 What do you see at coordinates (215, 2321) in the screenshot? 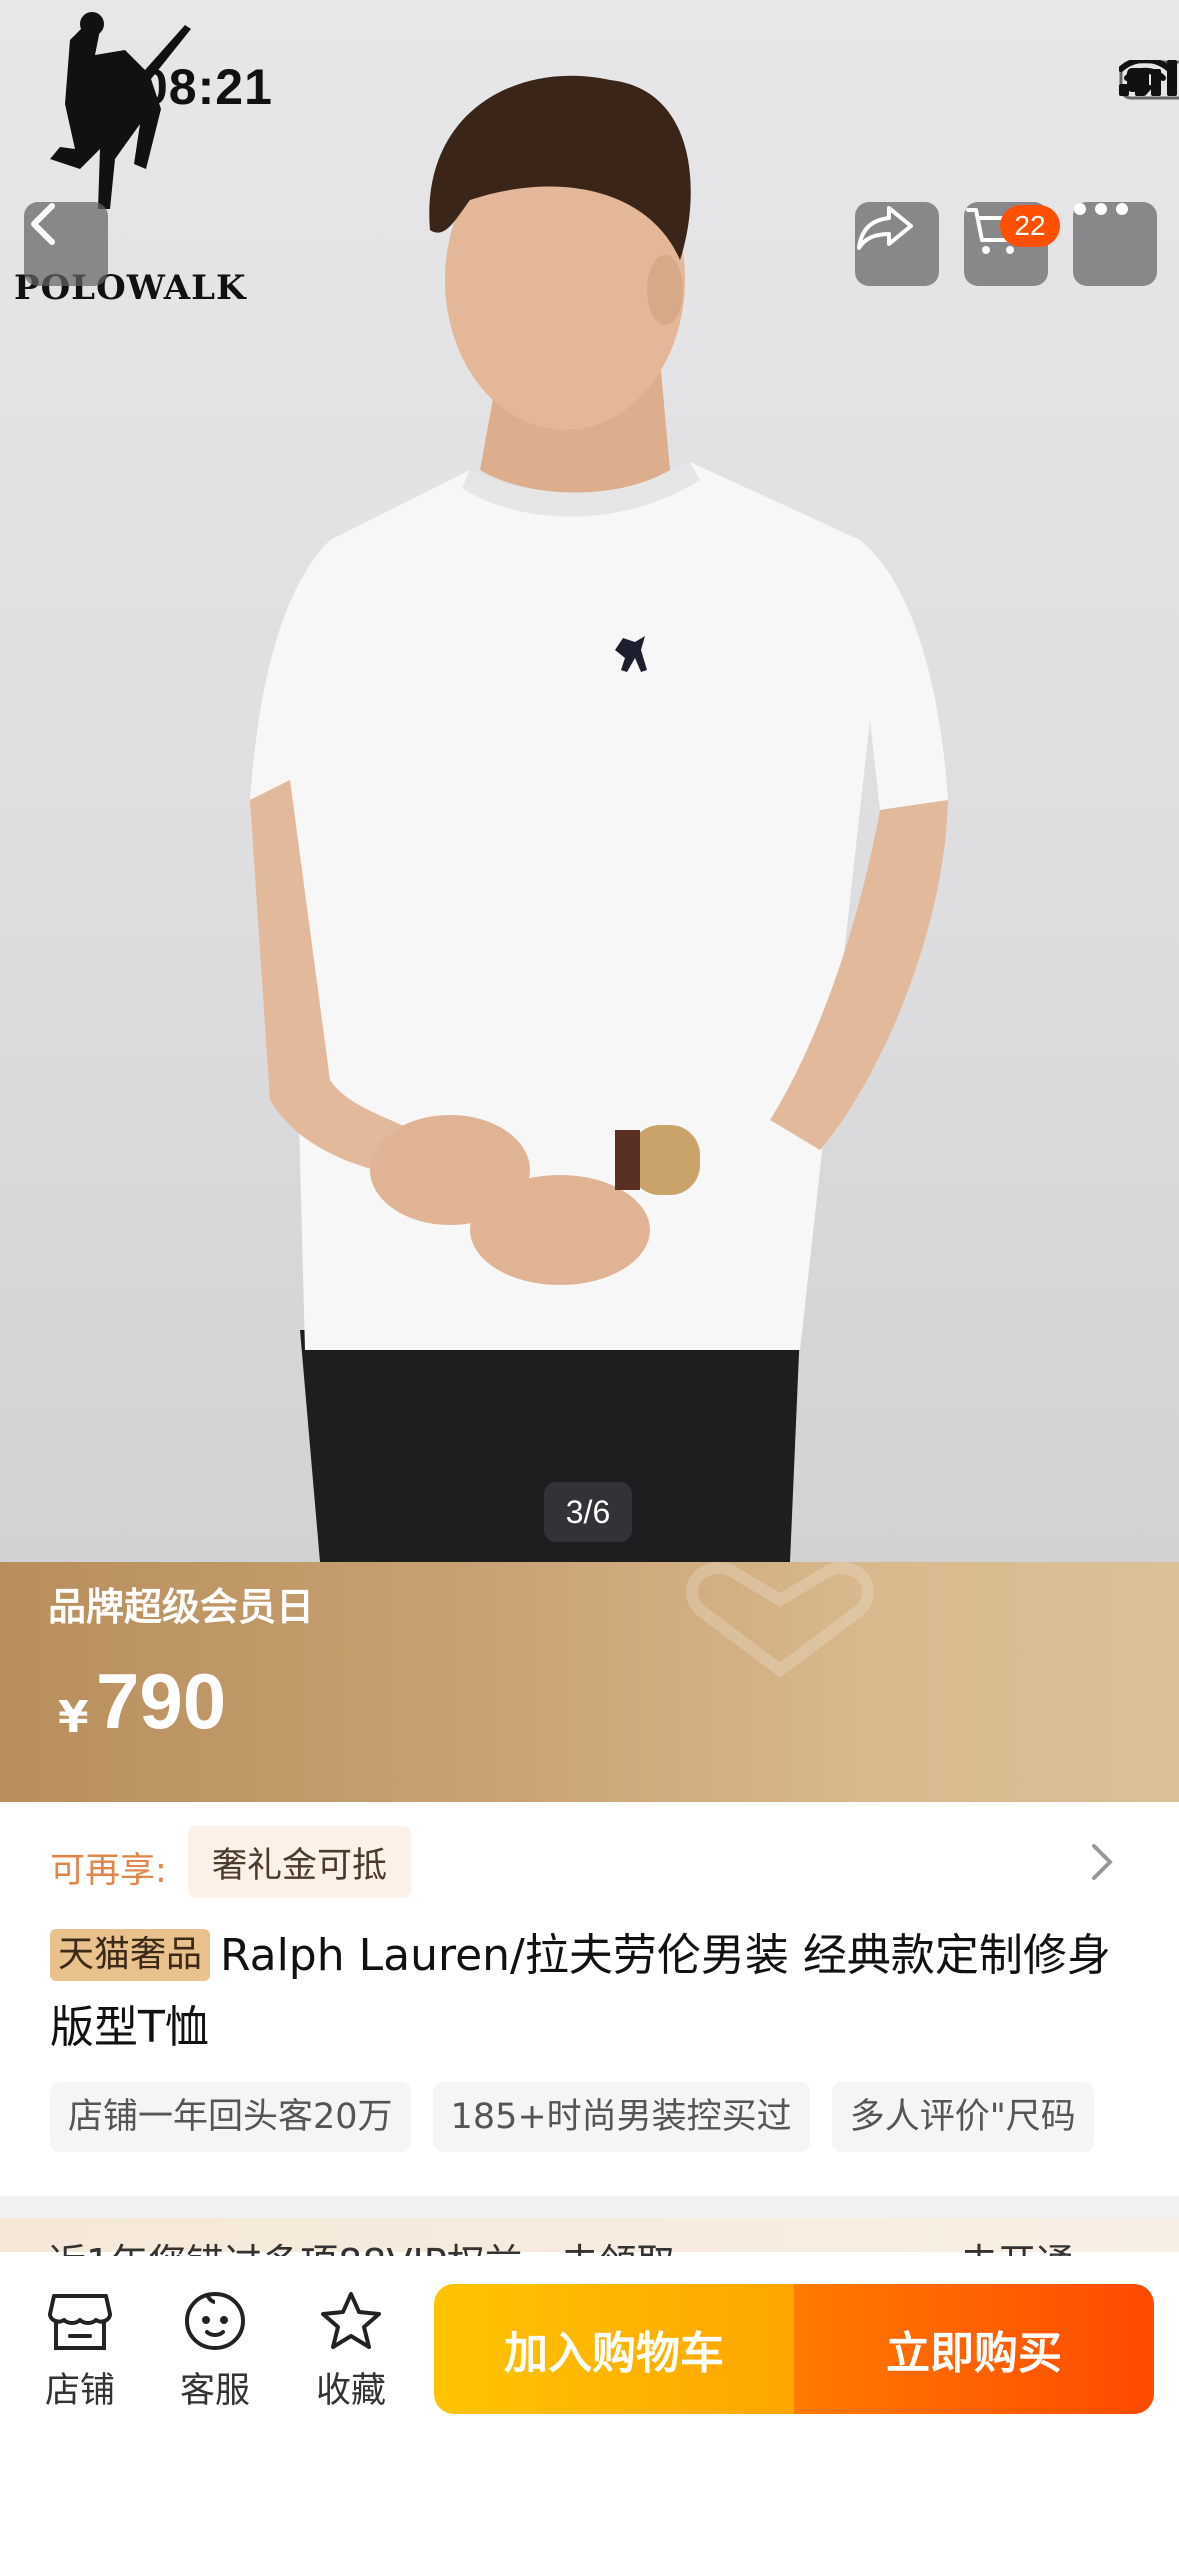
I see `customer-service-icon` at bounding box center [215, 2321].